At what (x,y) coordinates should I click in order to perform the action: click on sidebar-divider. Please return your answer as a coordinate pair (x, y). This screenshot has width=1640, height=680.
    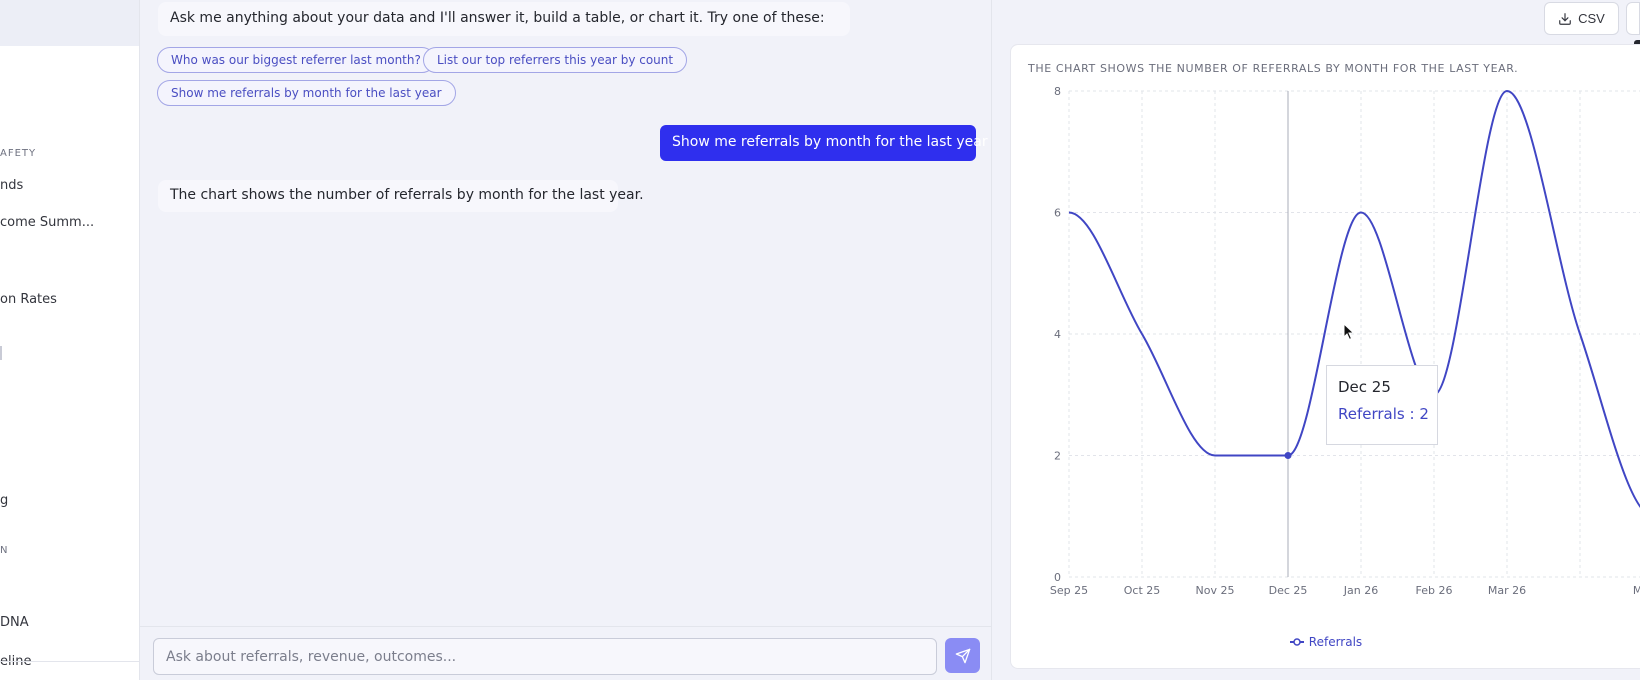
    Looking at the image, I should click on (69, 661).